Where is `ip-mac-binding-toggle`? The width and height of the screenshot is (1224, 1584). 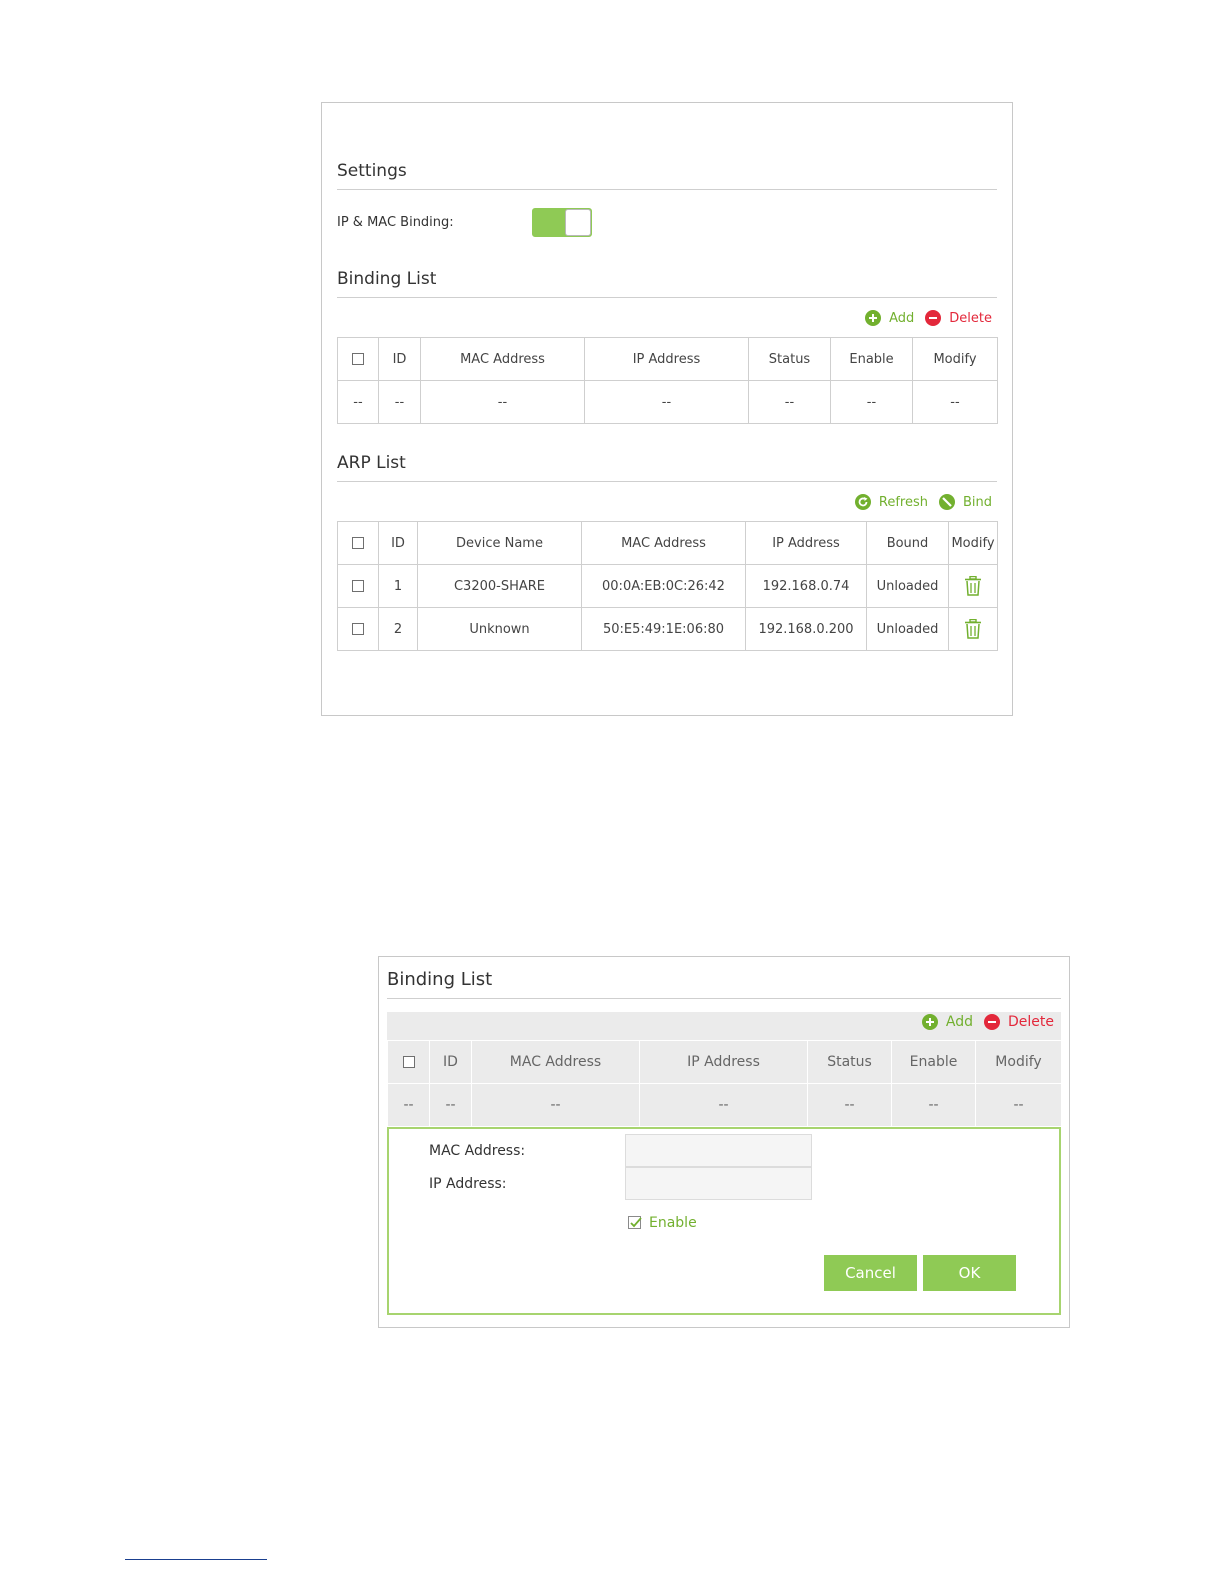
ip-mac-binding-toggle is located at coordinates (562, 222).